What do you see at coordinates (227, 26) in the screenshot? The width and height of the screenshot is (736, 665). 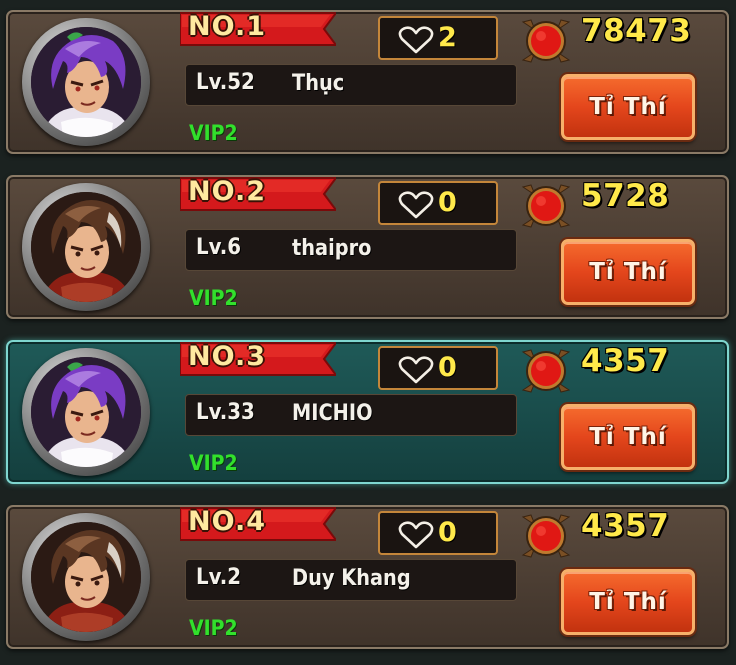 I see `rank-label: NO.1` at bounding box center [227, 26].